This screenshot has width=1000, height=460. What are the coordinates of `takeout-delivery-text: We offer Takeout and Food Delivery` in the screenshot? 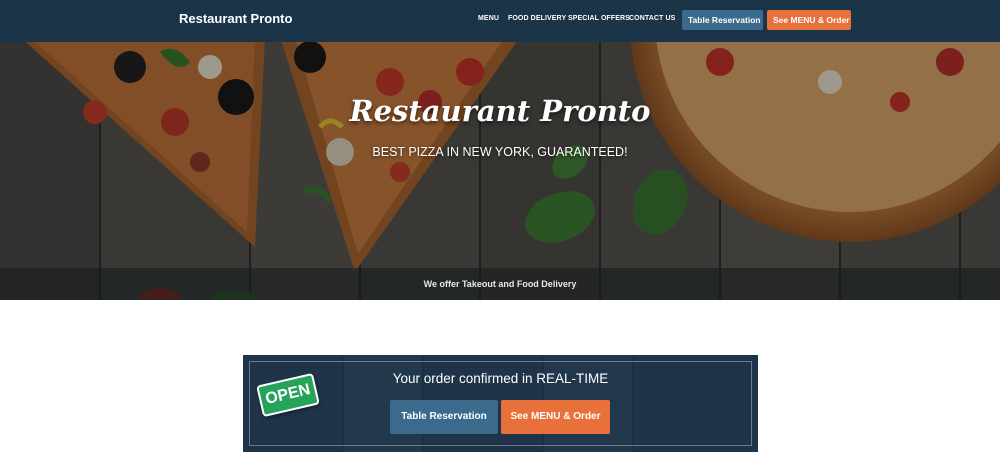 It's located at (500, 284).